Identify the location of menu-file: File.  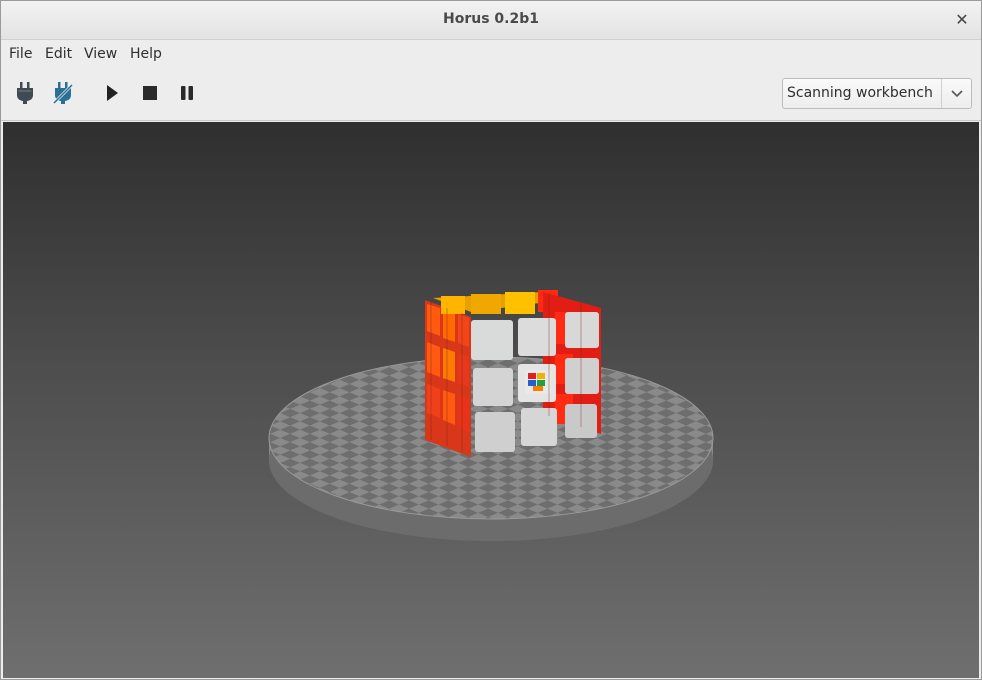
(20, 54).